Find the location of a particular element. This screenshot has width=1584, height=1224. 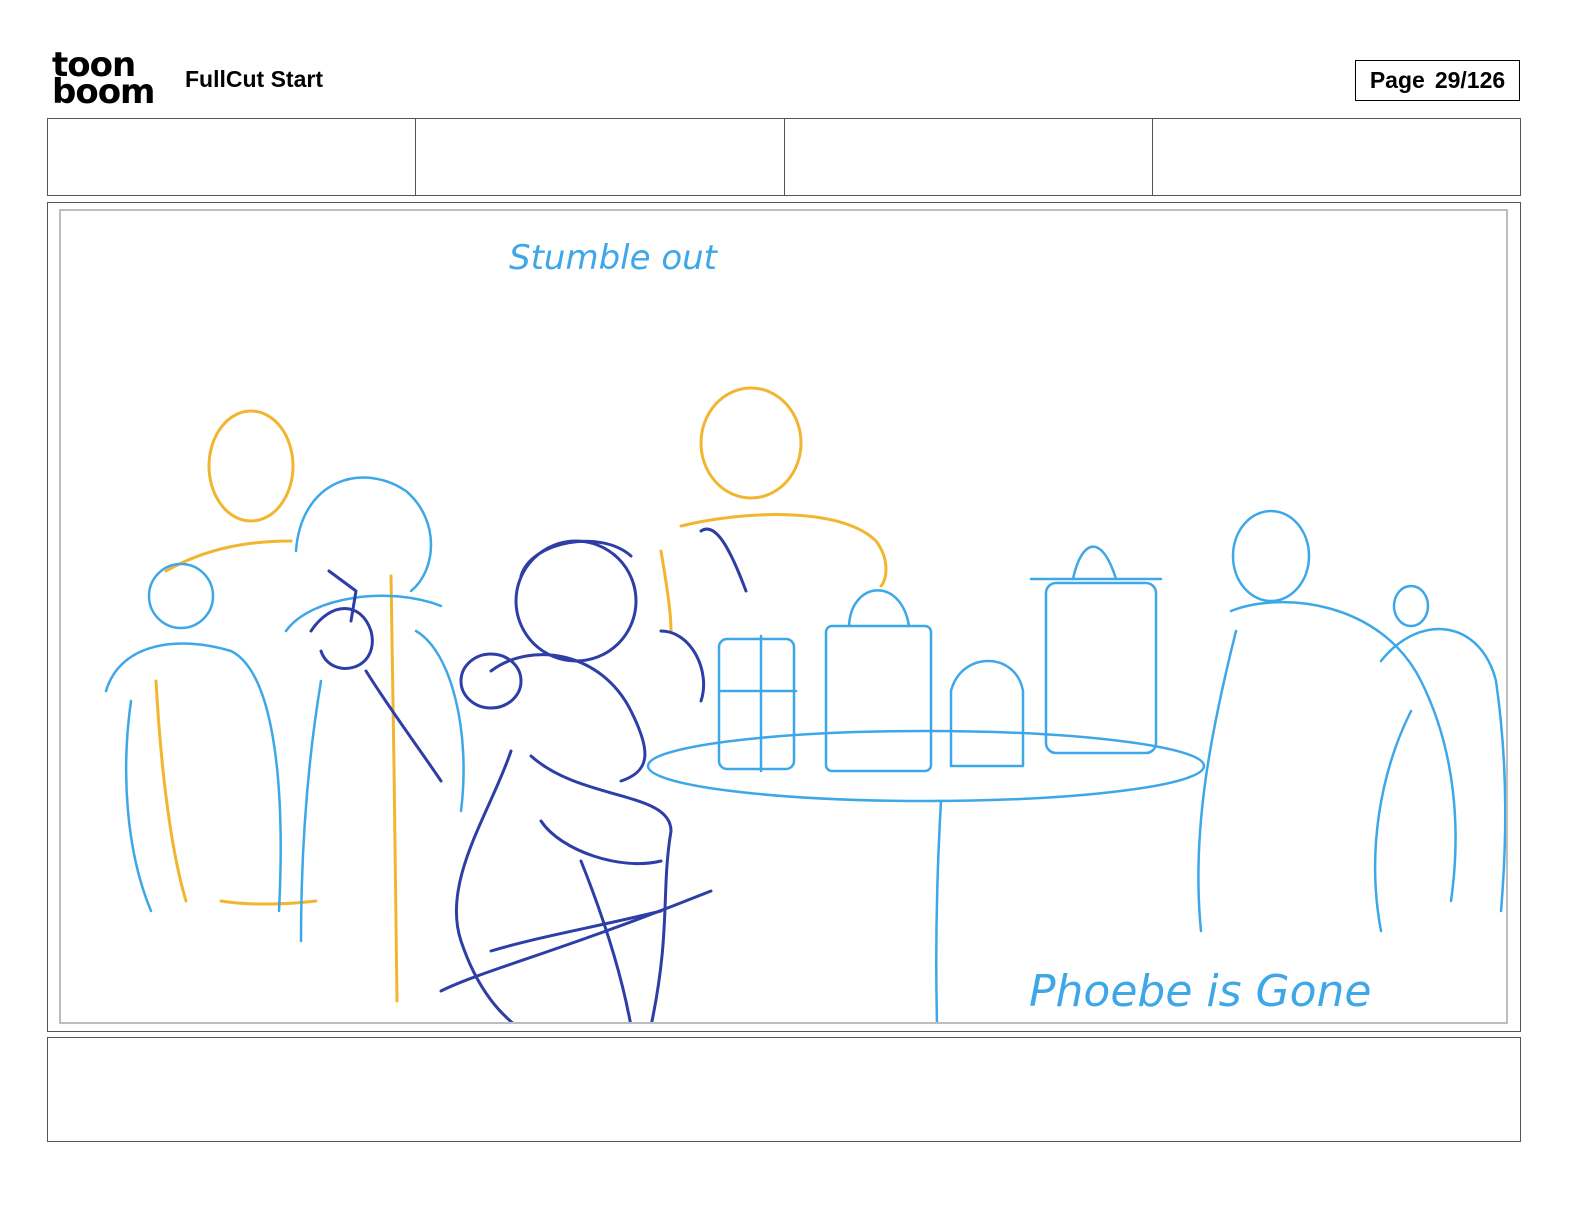

panel-info-row is located at coordinates (784, 157).